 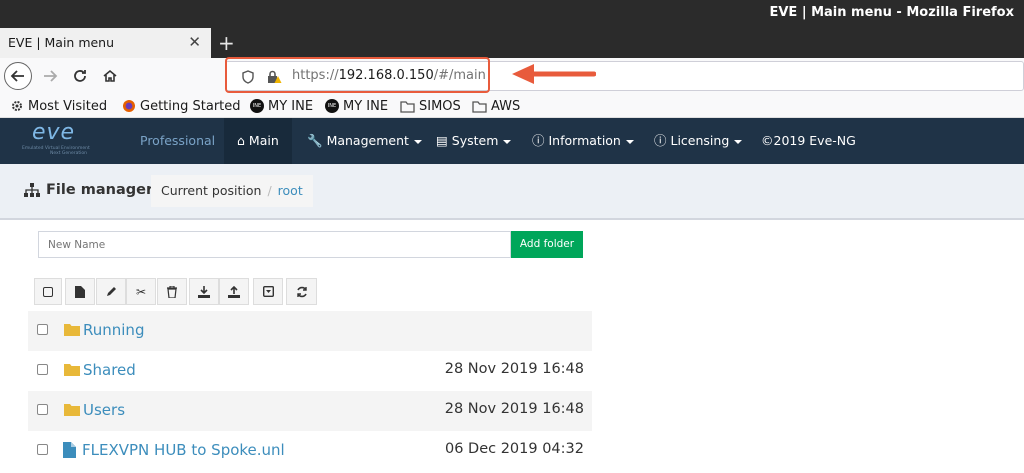 I want to click on firefox-icon, so click(x=129, y=106).